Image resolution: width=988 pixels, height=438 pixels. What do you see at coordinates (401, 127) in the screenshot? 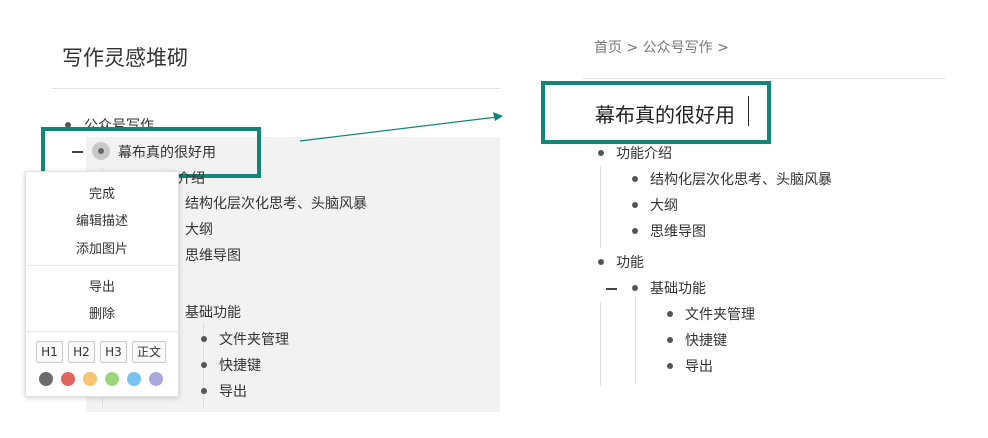
I see `annotation-arrow` at bounding box center [401, 127].